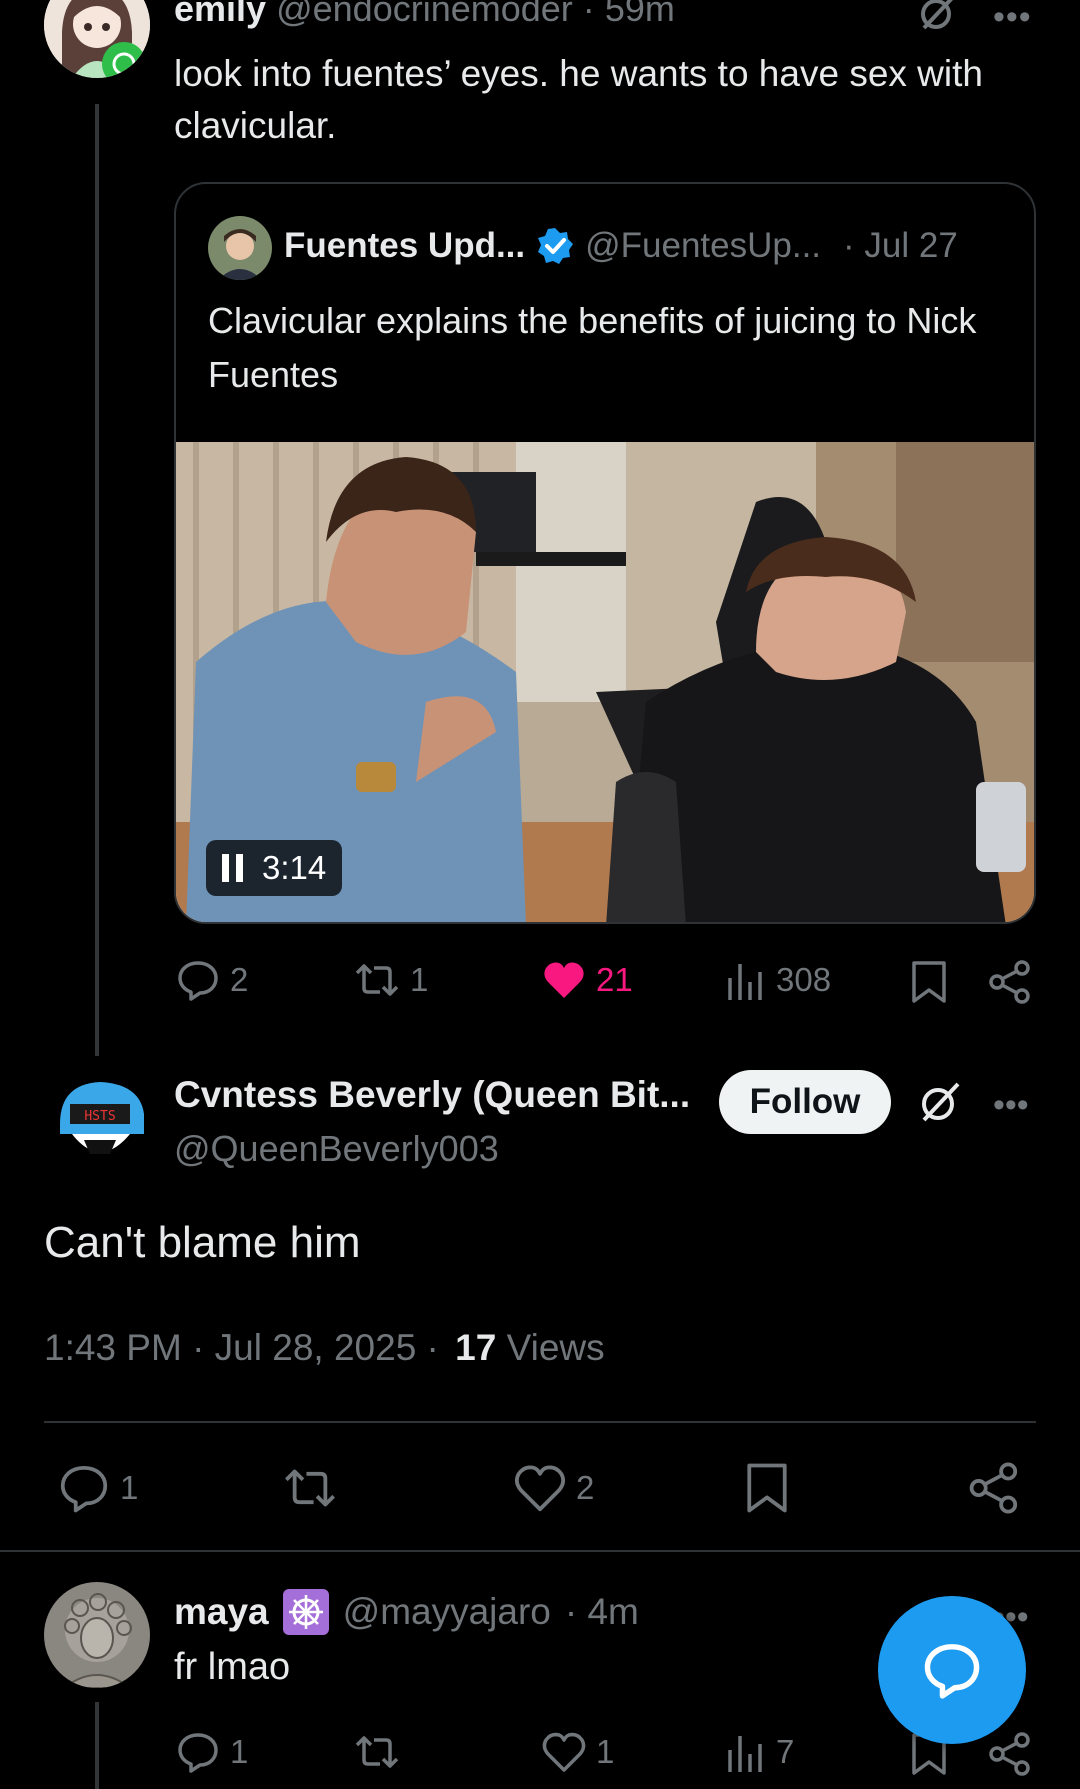 This screenshot has height=1789, width=1080. Describe the element at coordinates (220, 14) in the screenshot. I see `display-name: emily` at that location.